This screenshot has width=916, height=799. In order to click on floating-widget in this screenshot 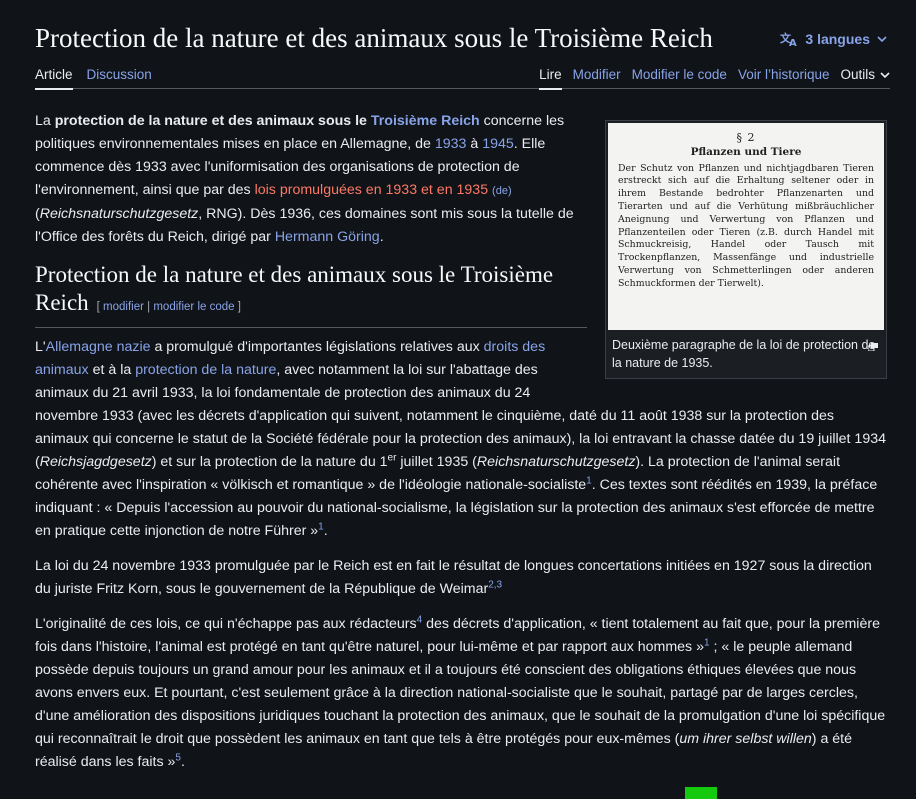, I will do `click(701, 793)`.